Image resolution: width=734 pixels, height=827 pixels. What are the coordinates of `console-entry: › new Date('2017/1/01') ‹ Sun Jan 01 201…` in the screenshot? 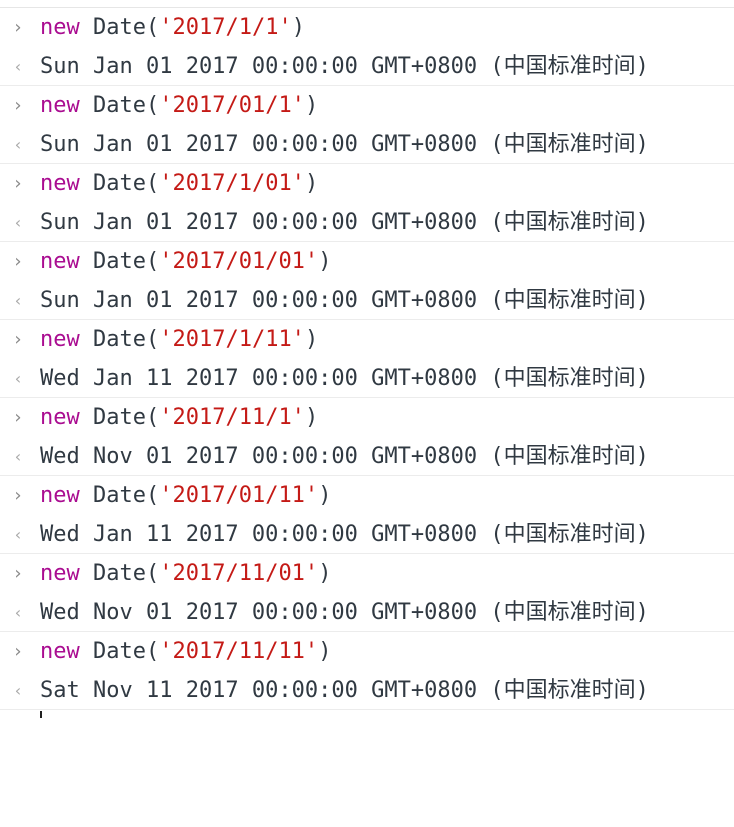 It's located at (367, 203).